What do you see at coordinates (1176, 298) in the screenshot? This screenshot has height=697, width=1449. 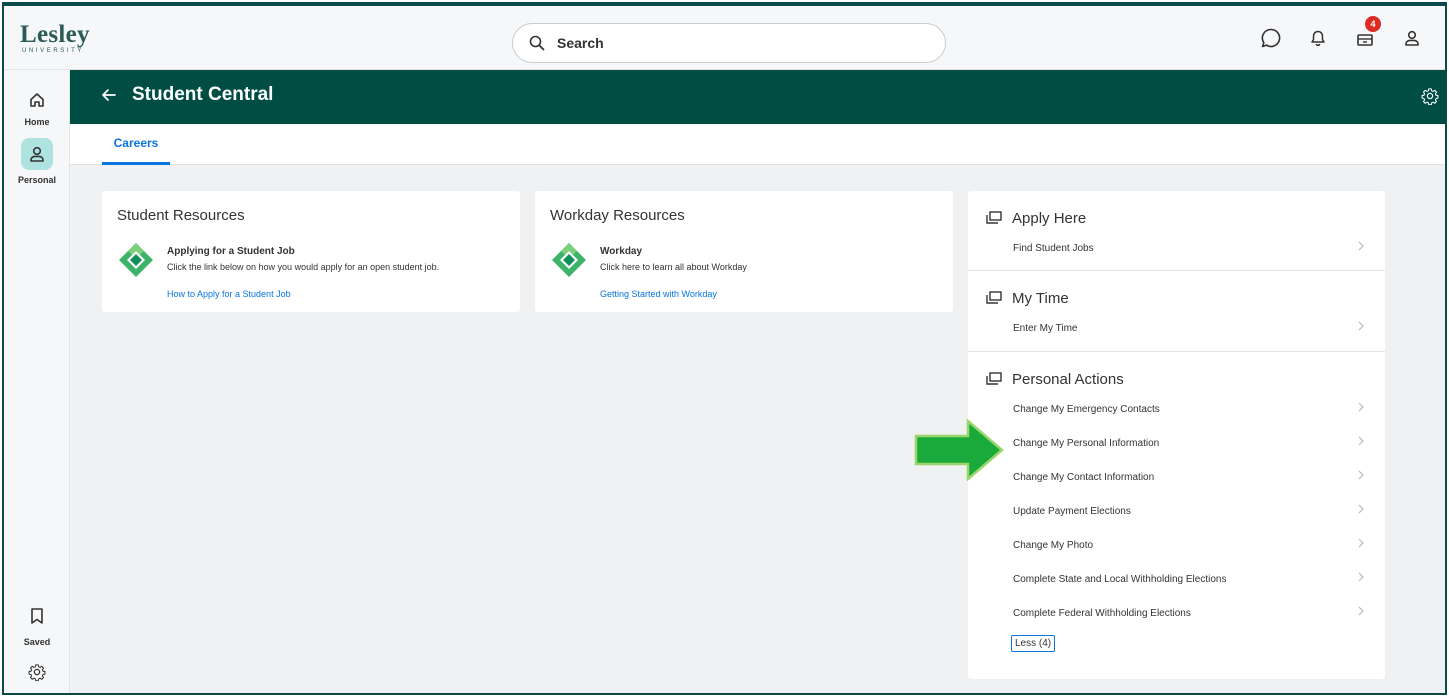 I see `section-header: My Time` at bounding box center [1176, 298].